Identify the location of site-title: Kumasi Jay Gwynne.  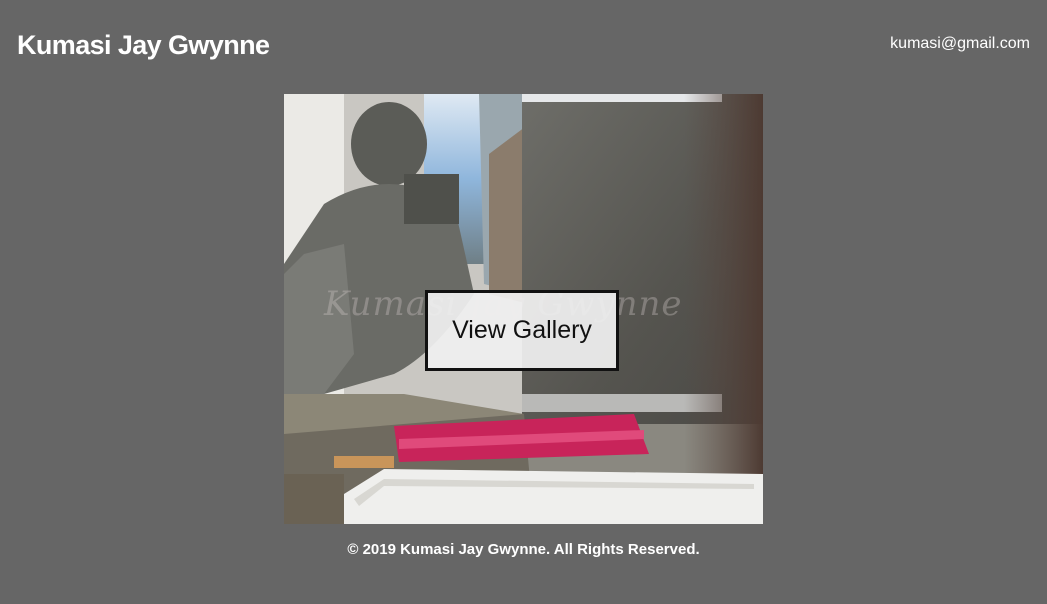
(143, 45).